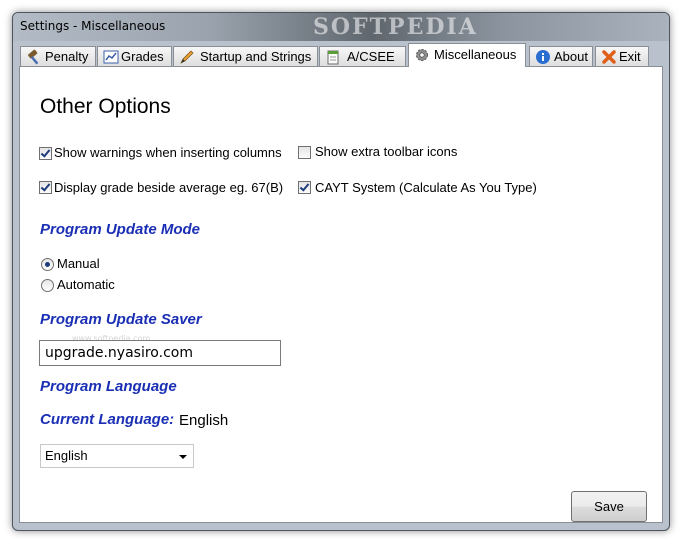  What do you see at coordinates (395, 27) in the screenshot?
I see `watermark: SOFTPEDIA` at bounding box center [395, 27].